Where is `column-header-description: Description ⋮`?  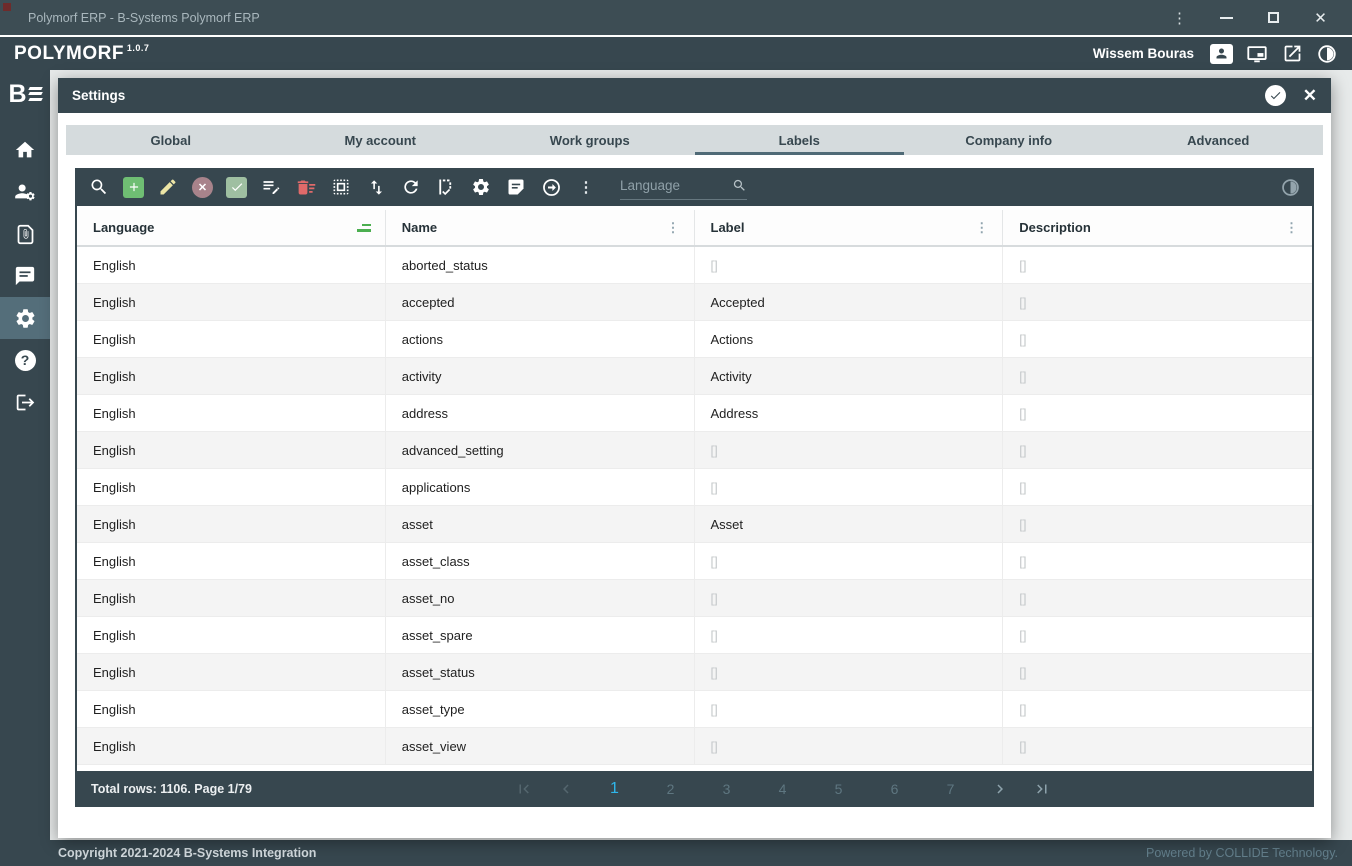
column-header-description: Description ⋮ is located at coordinates (1157, 227).